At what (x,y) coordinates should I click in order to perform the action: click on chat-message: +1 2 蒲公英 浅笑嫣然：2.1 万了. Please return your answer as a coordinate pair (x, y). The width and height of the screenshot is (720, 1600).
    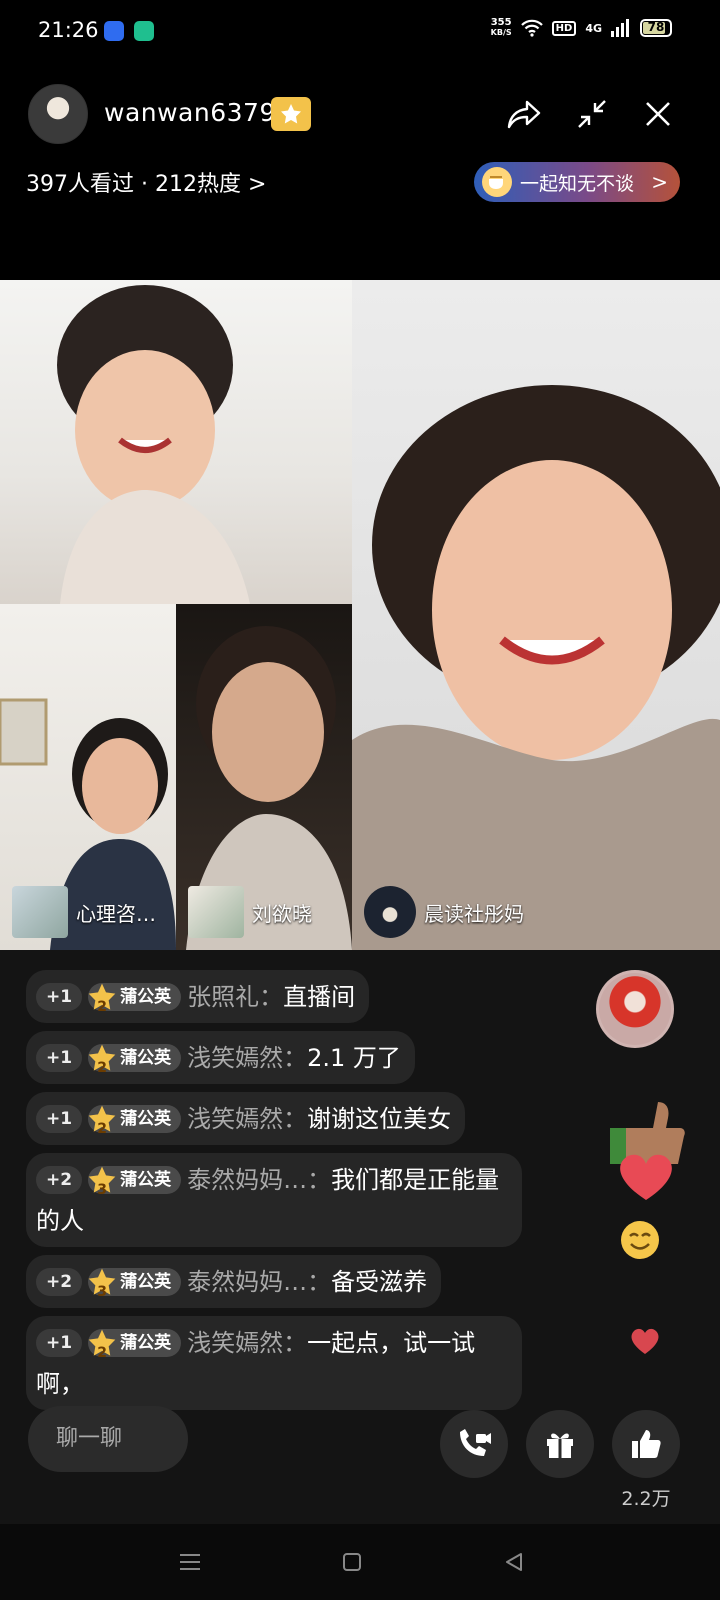
    Looking at the image, I should click on (220, 1057).